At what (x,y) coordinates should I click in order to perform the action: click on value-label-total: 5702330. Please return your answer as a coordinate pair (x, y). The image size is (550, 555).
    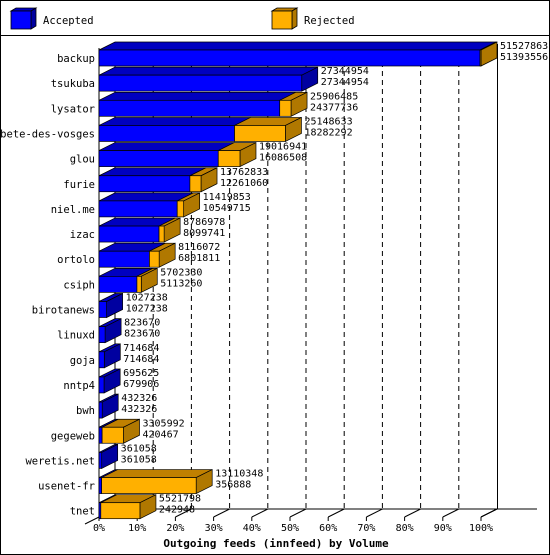
    Looking at the image, I should click on (181, 272).